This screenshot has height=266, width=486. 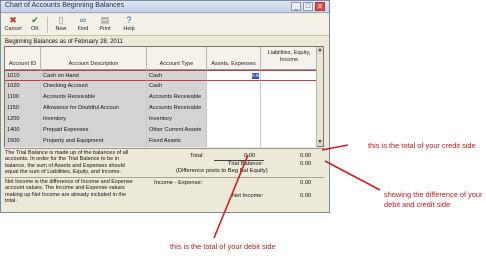 I want to click on debit-annotation: this is the total of your debit side, so click(x=223, y=246).